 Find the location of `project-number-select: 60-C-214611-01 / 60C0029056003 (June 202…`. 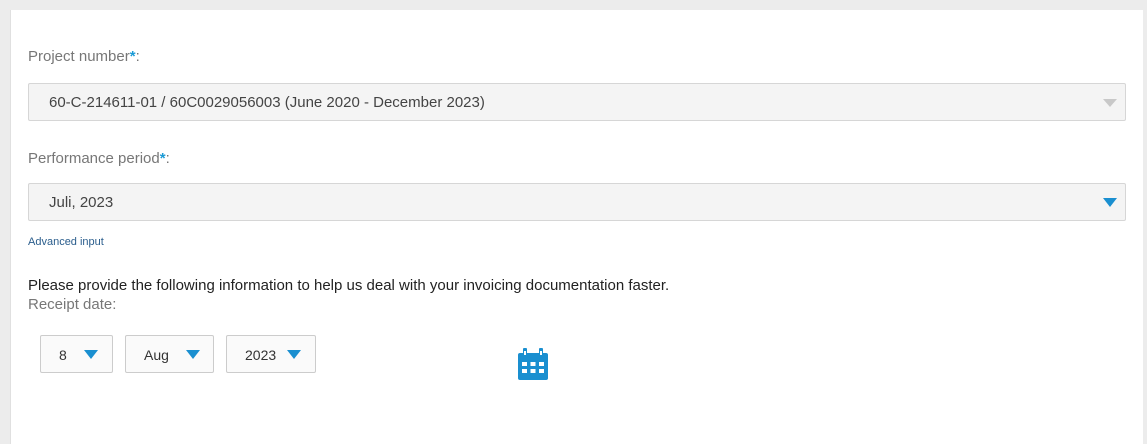

project-number-select: 60-C-214611-01 / 60C0029056003 (June 202… is located at coordinates (577, 102).